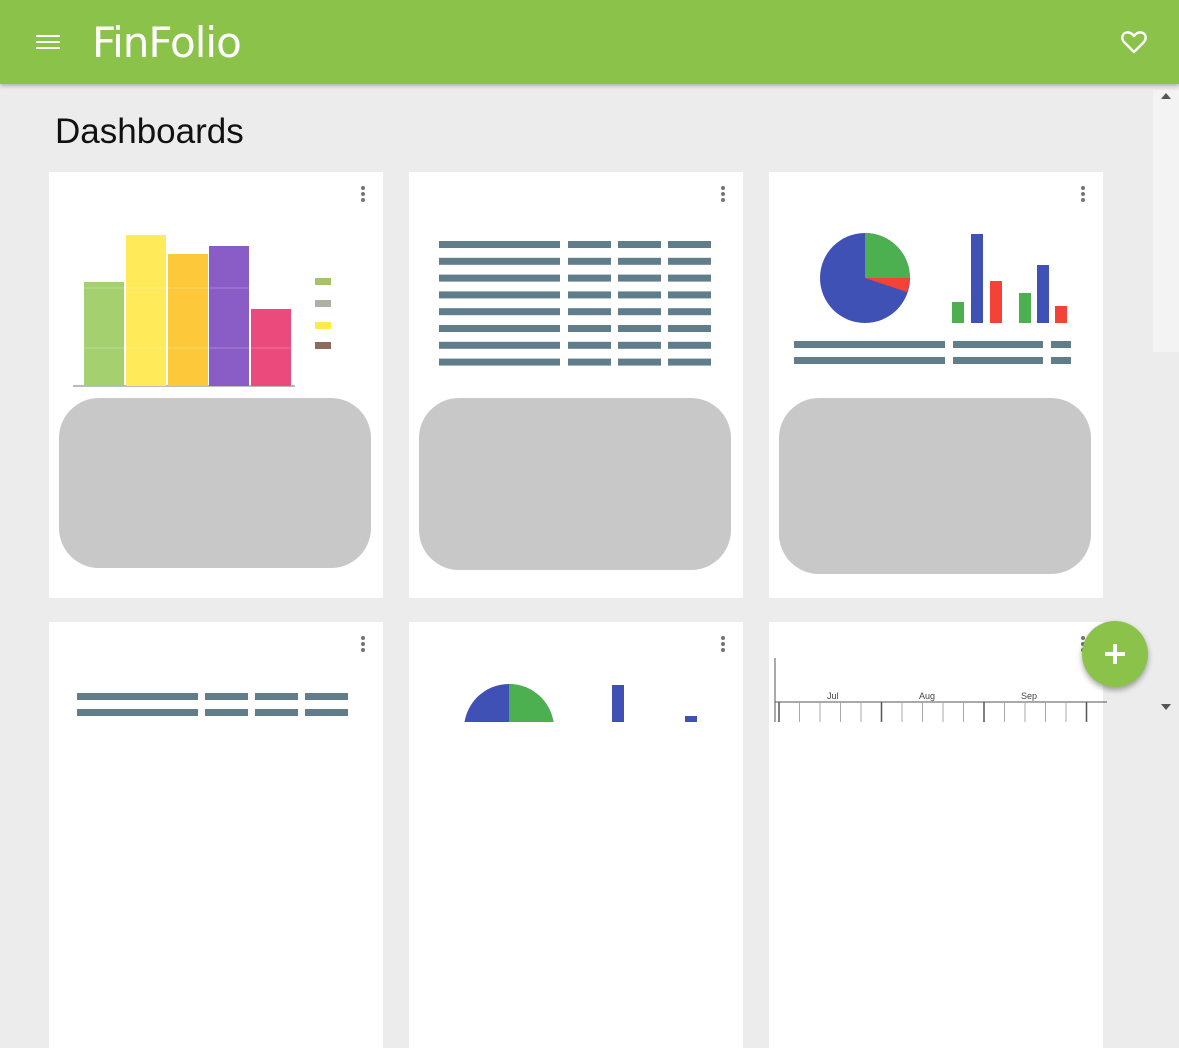 The height and width of the screenshot is (1048, 1179). I want to click on scroll-up-arrow-icon, so click(1166, 96).